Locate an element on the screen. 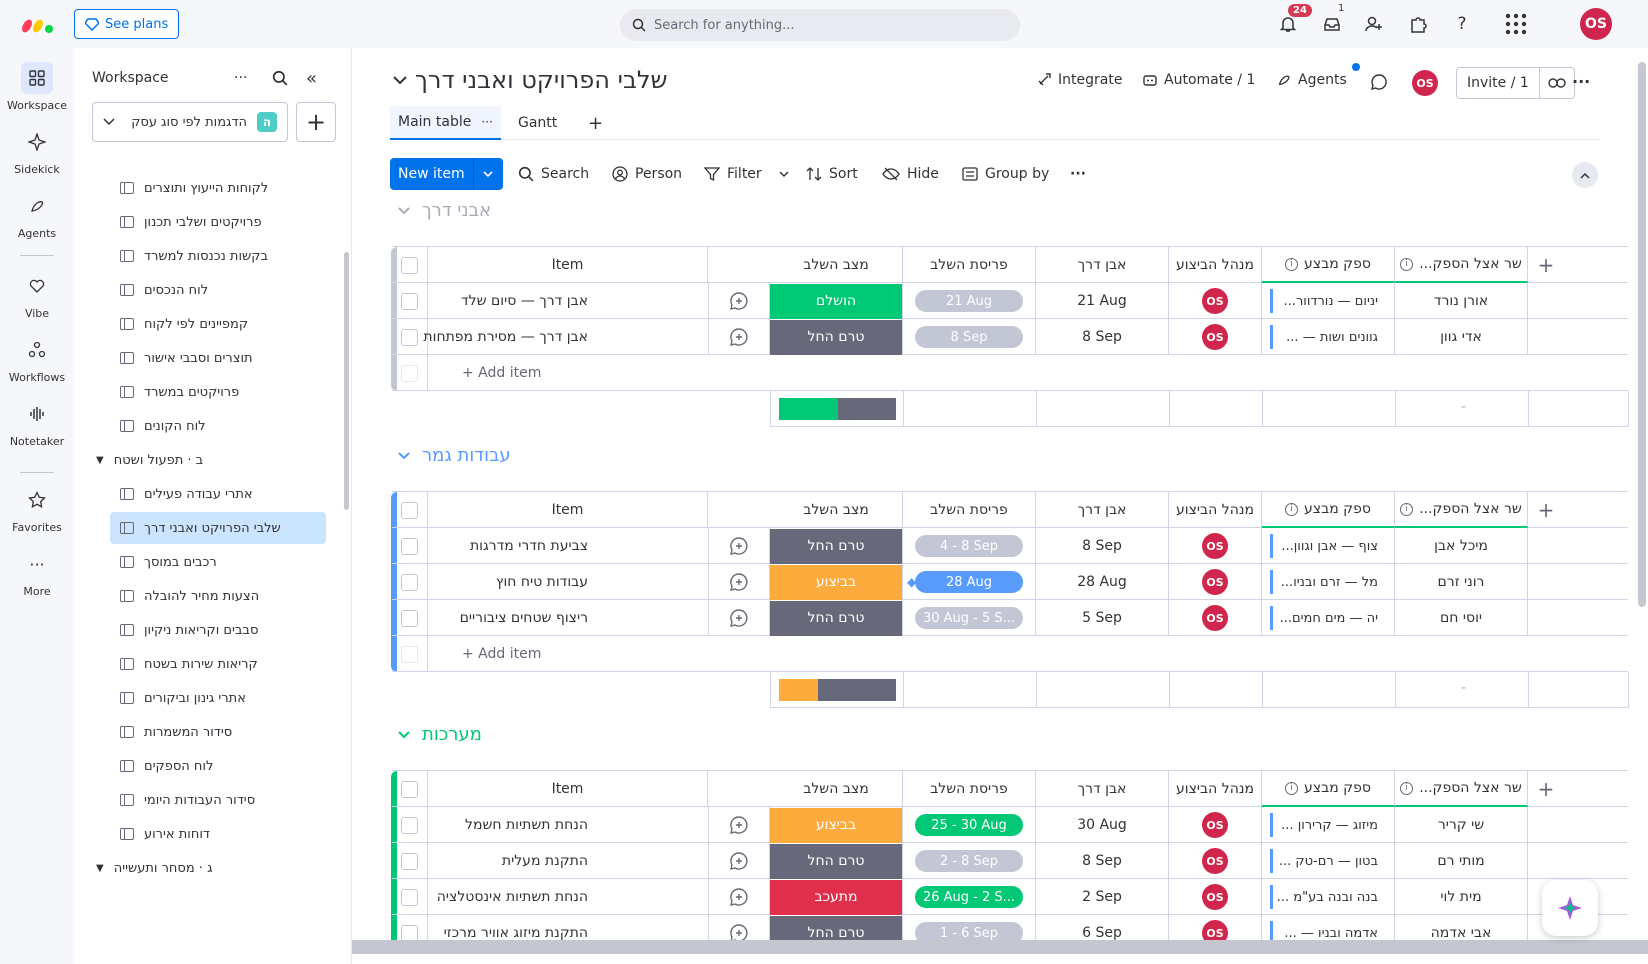 The image size is (1648, 964). supplier-link: ...יה — מים חמים is located at coordinates (1330, 618).